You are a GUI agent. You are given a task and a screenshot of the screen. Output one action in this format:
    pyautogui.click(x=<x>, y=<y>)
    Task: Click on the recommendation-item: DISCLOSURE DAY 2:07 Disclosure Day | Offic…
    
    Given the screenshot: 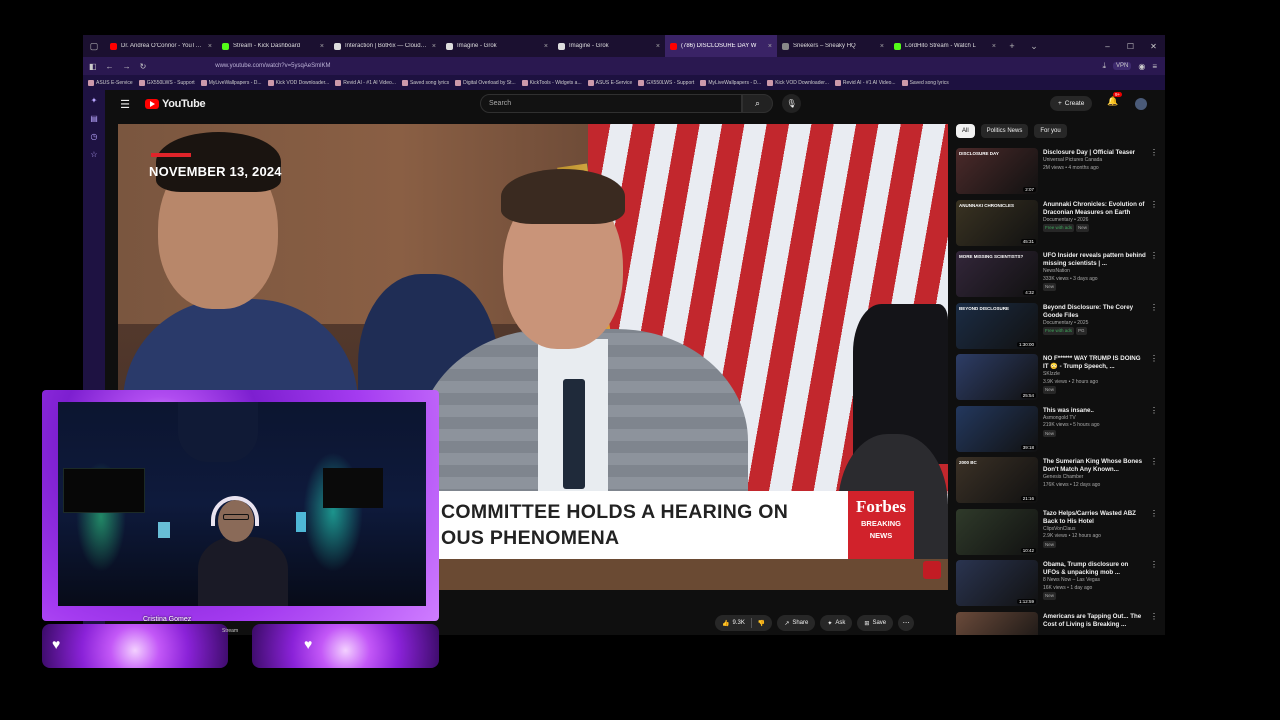 What is the action you would take?
    pyautogui.click(x=1057, y=174)
    